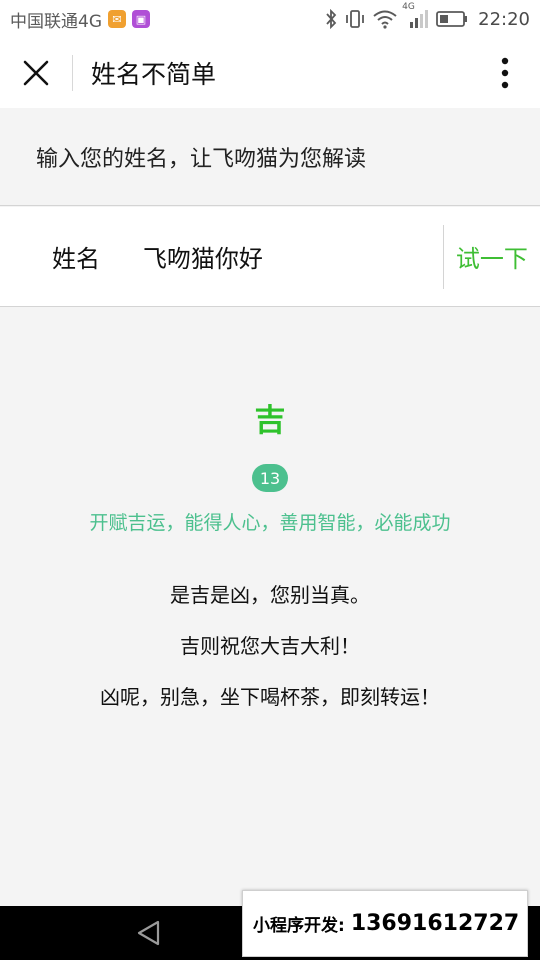 This screenshot has height=960, width=540. I want to click on title-bar: 姓名不简单, so click(270, 73).